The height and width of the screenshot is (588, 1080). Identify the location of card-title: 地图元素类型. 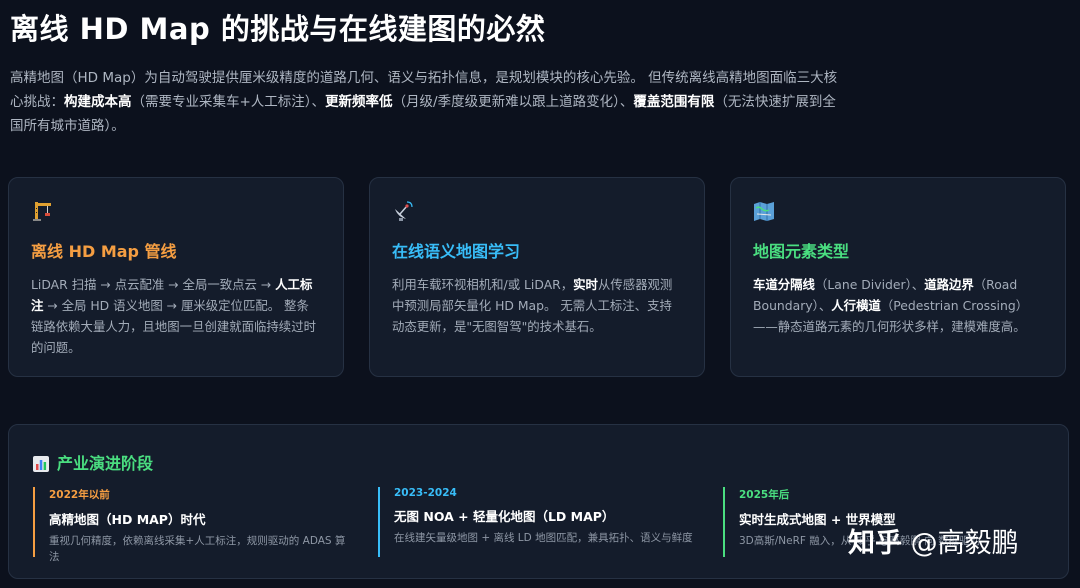
(801, 251).